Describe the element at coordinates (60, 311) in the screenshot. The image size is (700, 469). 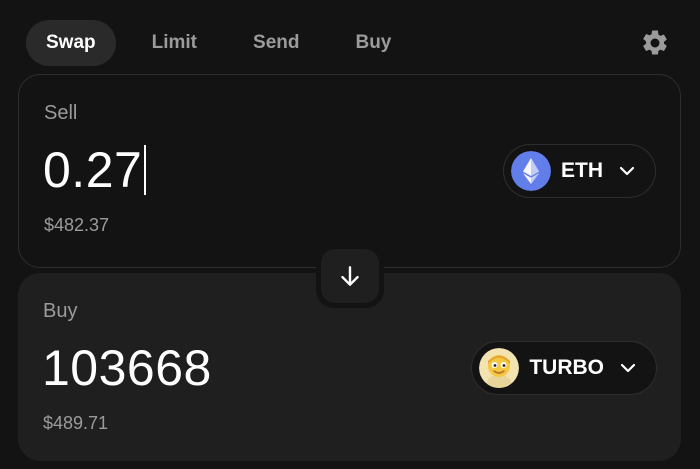
I see `buy-label: Buy` at that location.